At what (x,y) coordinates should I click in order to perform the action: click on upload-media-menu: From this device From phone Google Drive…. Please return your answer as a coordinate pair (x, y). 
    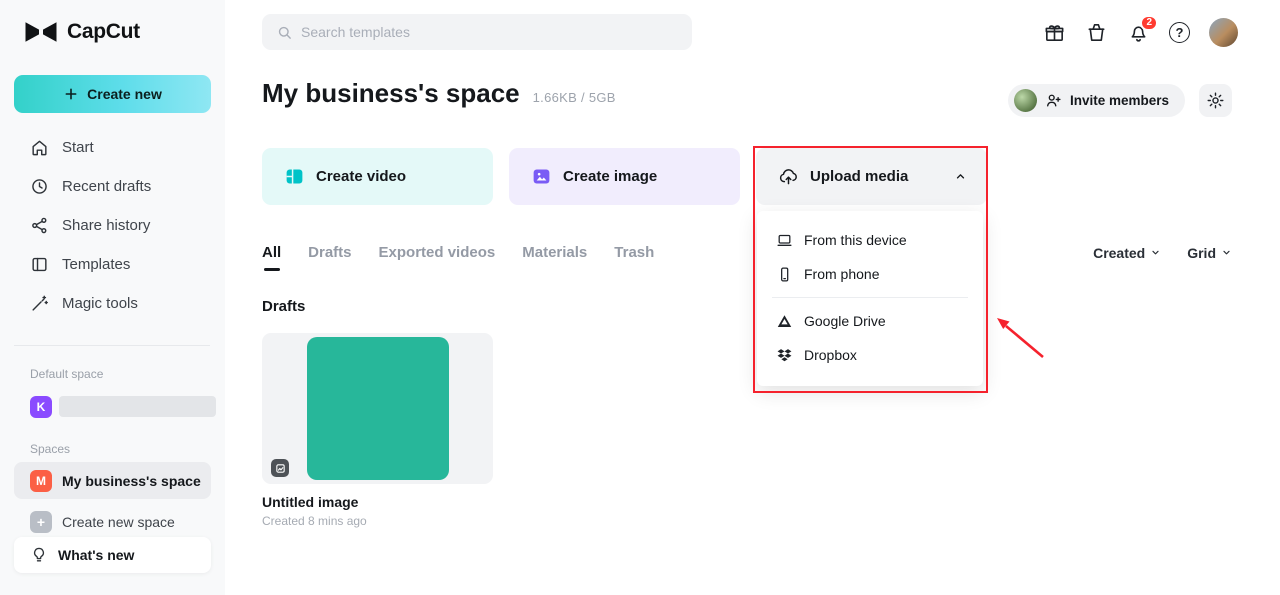
    Looking at the image, I should click on (870, 298).